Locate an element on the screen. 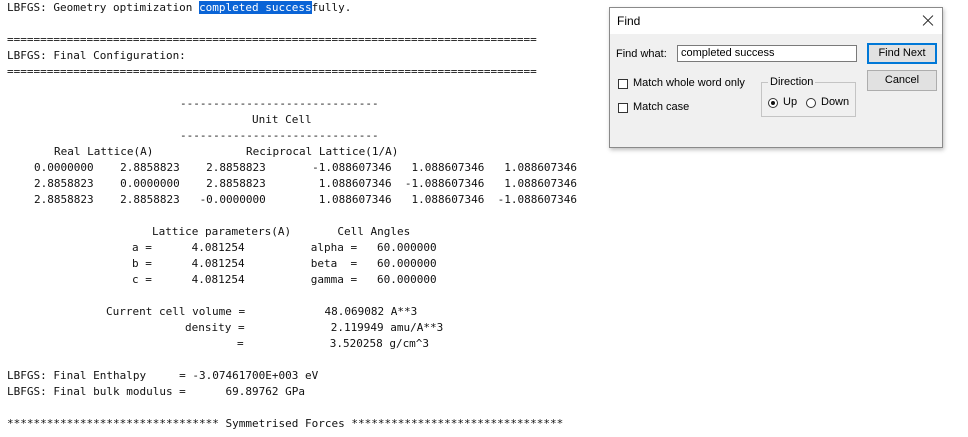 This screenshot has width=968, height=437. find-what-input: completed success is located at coordinates (767, 53).